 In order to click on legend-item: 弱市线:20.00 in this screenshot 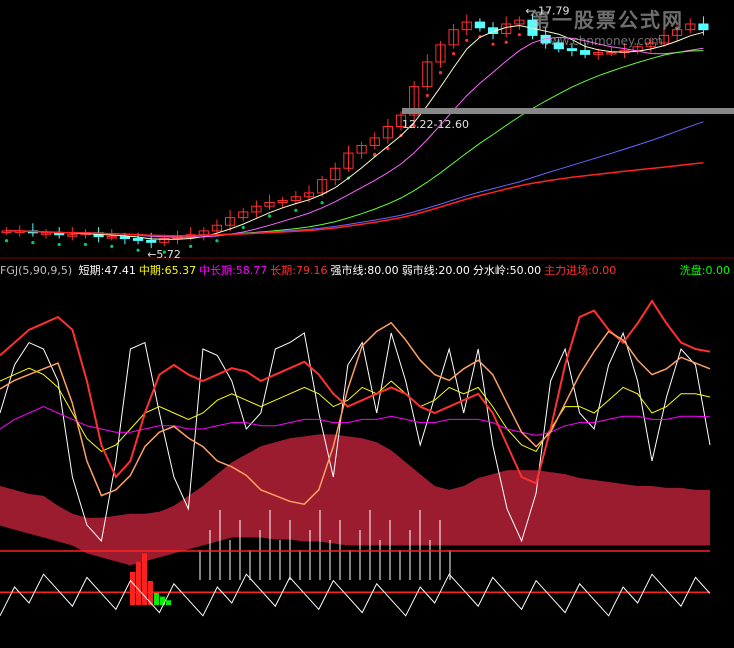, I will do `click(435, 270)`.